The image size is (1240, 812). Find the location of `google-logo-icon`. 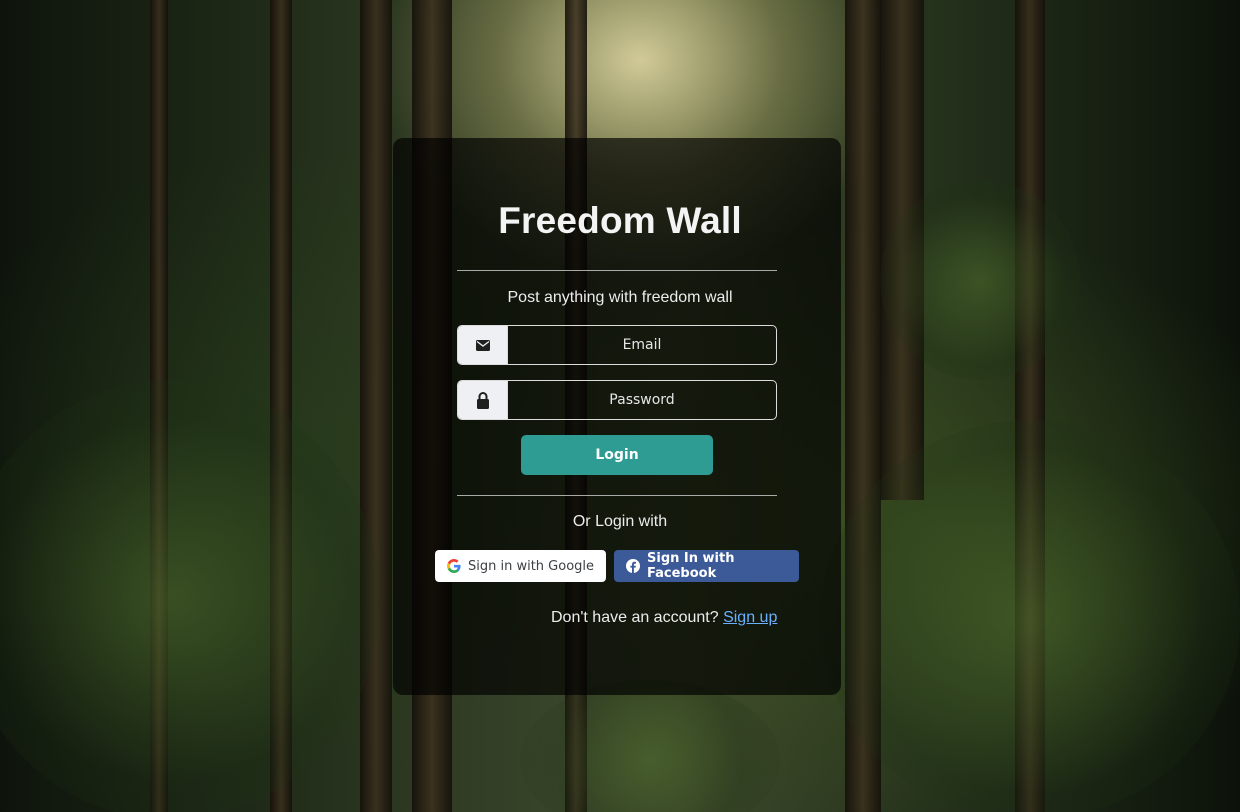

google-logo-icon is located at coordinates (454, 566).